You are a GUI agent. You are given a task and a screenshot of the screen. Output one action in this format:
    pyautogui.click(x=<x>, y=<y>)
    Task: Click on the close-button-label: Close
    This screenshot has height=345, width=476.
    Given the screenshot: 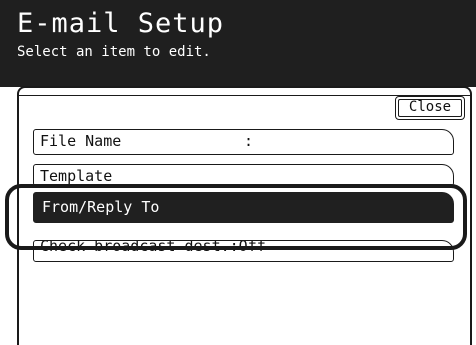 What is the action you would take?
    pyautogui.click(x=430, y=107)
    